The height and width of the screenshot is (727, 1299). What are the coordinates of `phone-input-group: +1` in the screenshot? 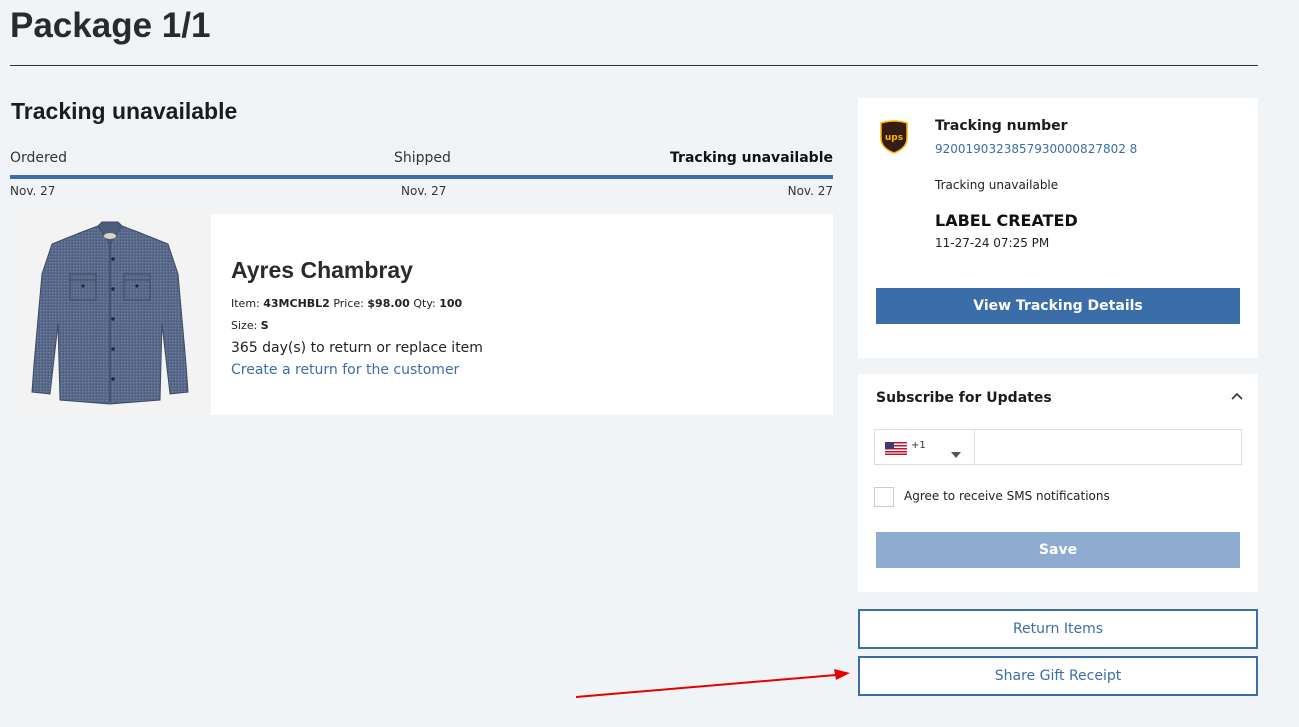 It's located at (1058, 447).